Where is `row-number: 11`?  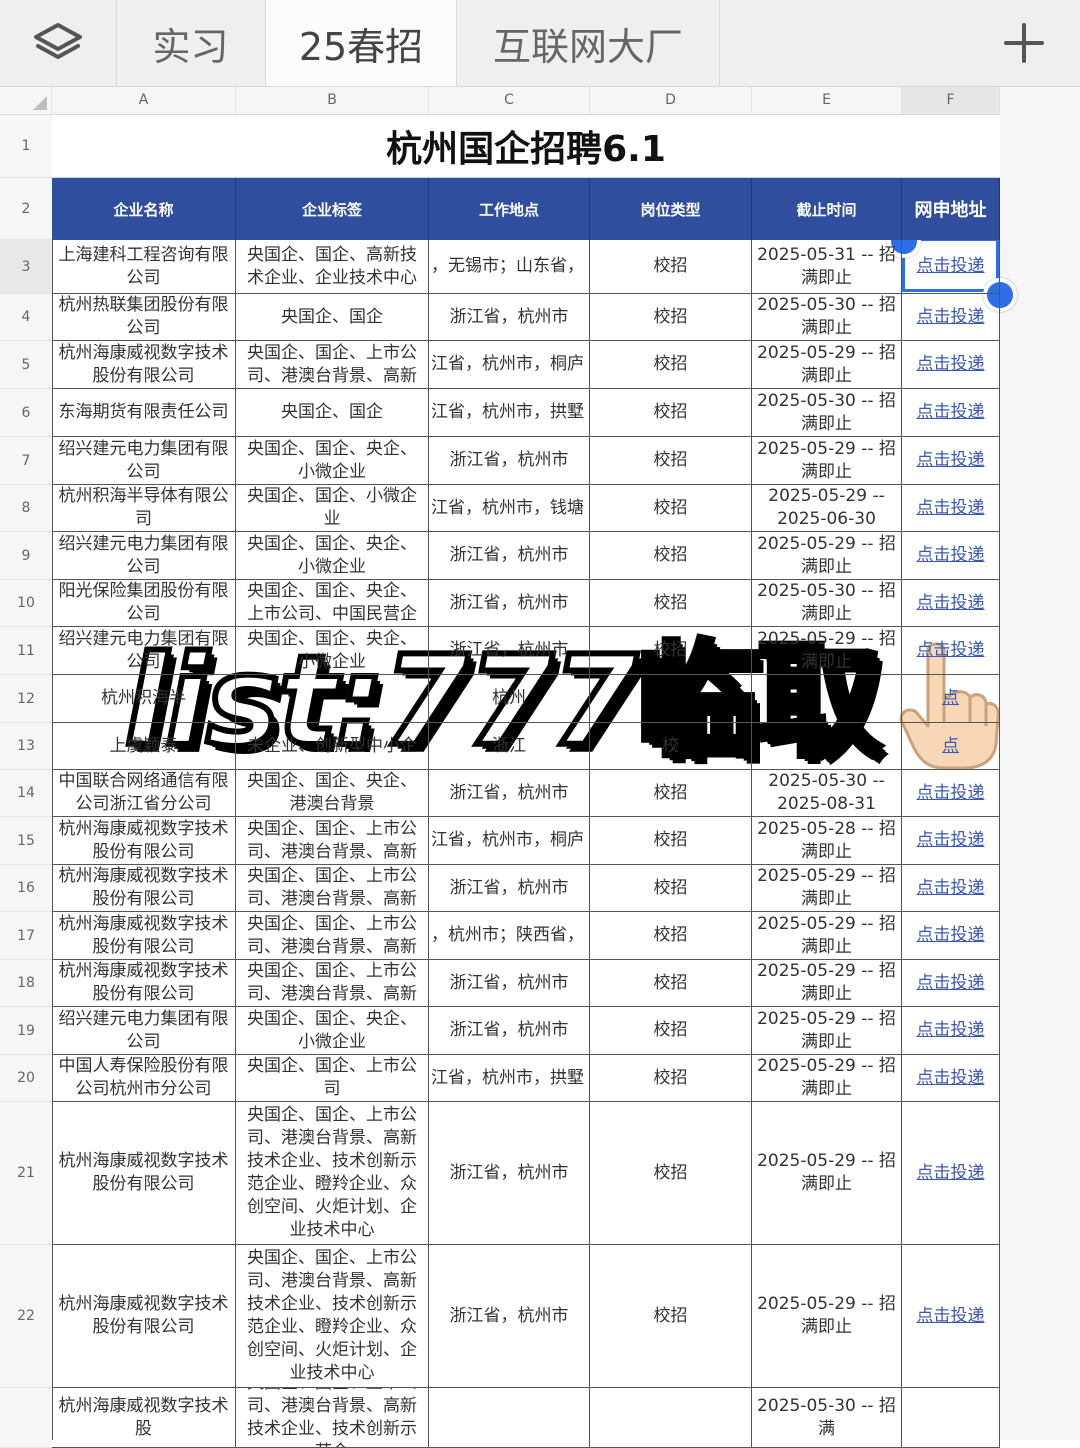 row-number: 11 is located at coordinates (26, 651).